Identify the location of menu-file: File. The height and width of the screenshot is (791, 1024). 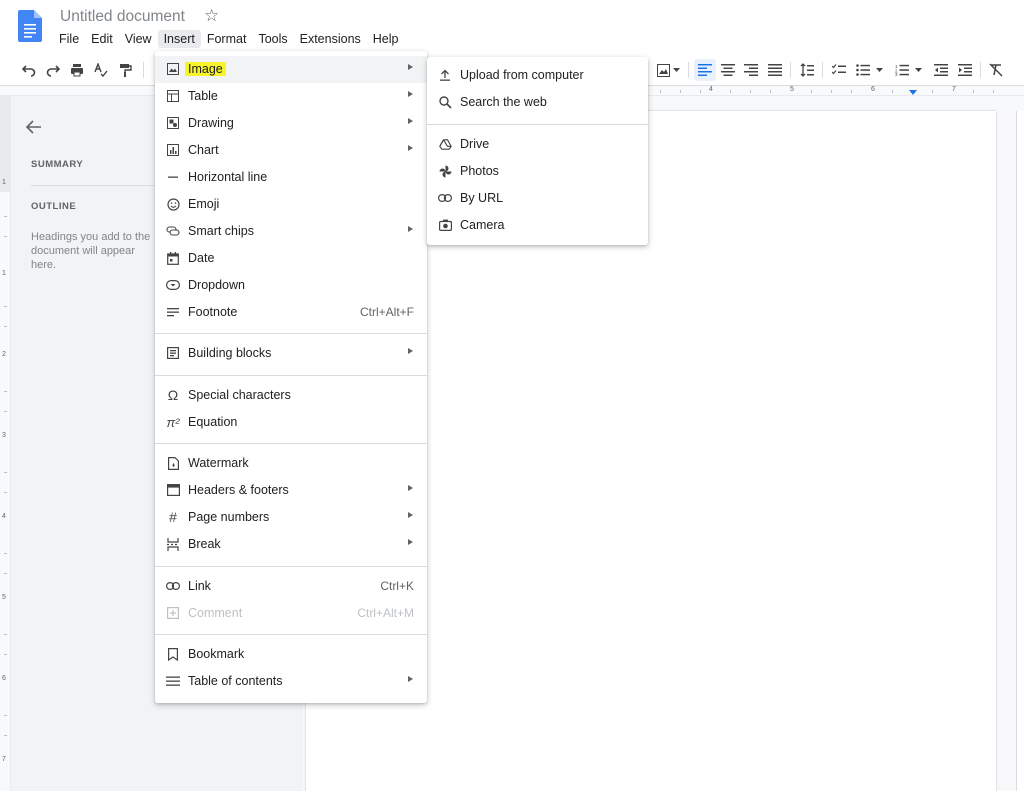
(69, 39).